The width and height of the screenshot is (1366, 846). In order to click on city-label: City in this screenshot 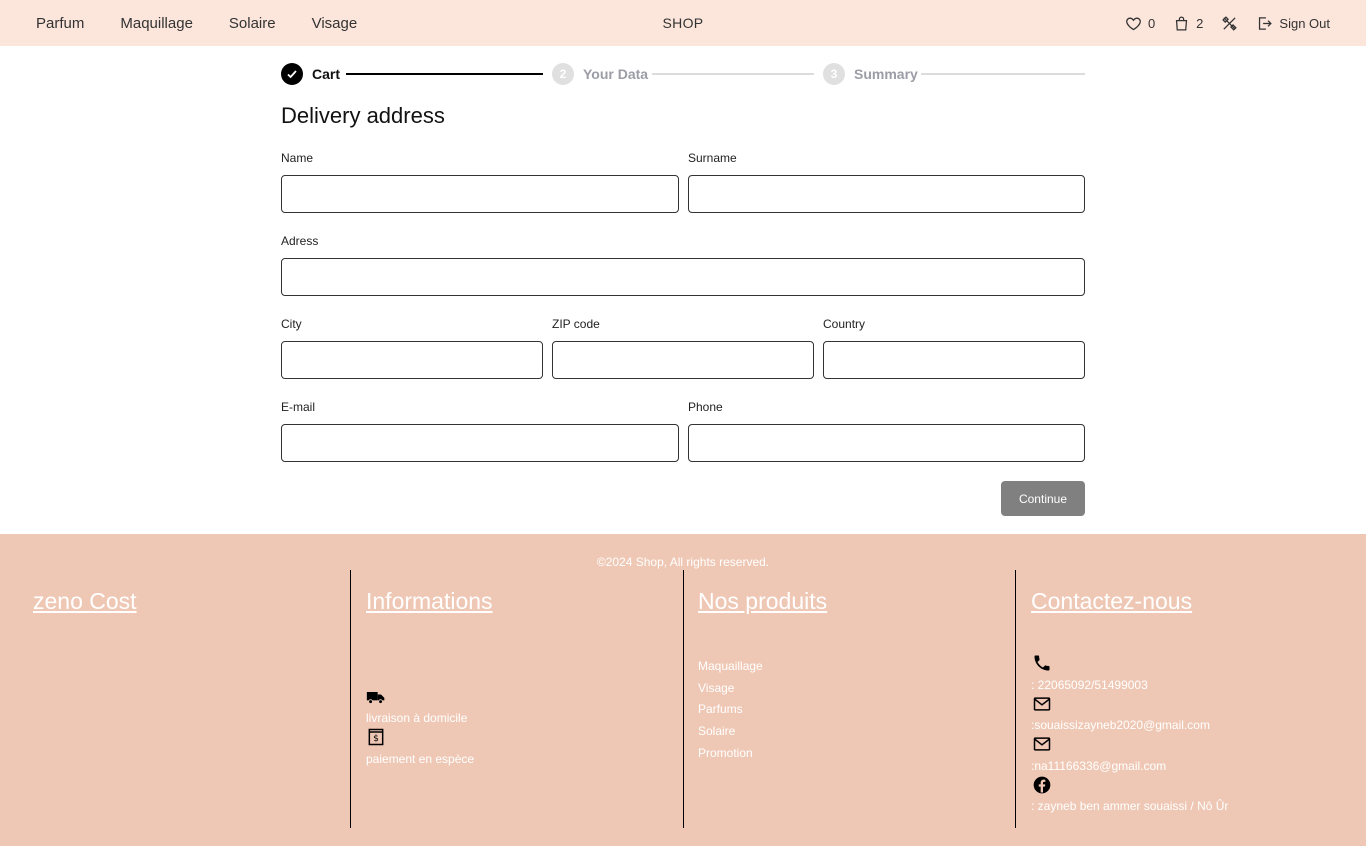, I will do `click(291, 324)`.